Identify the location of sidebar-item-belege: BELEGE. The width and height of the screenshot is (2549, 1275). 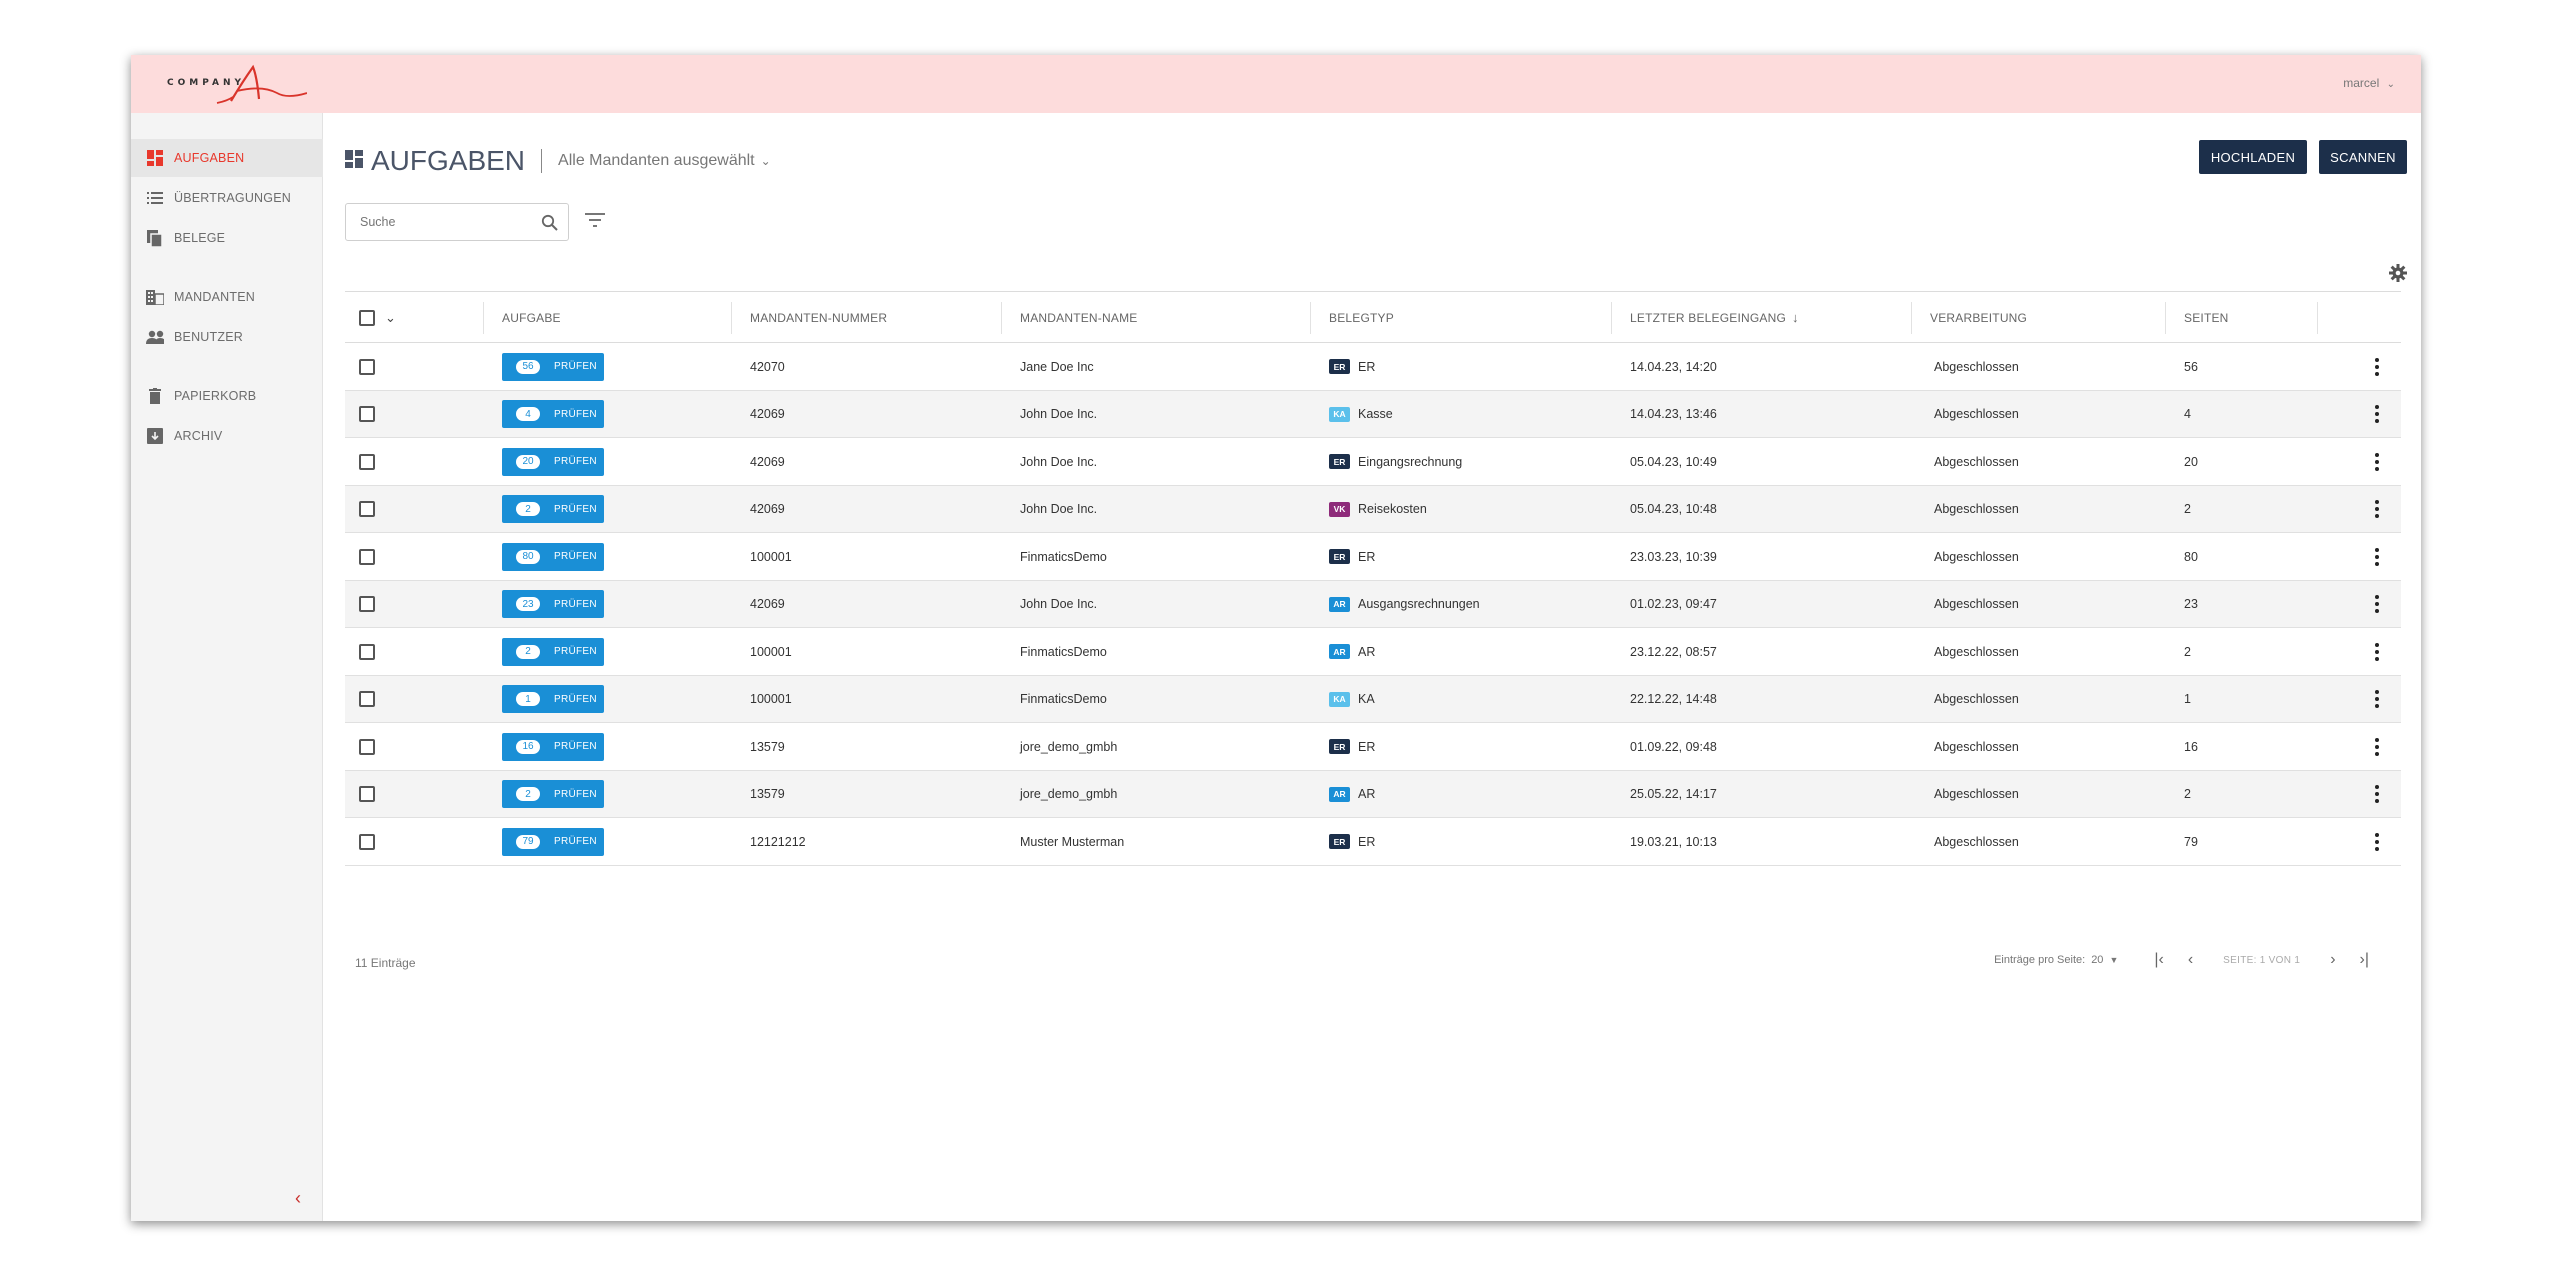
(227, 238).